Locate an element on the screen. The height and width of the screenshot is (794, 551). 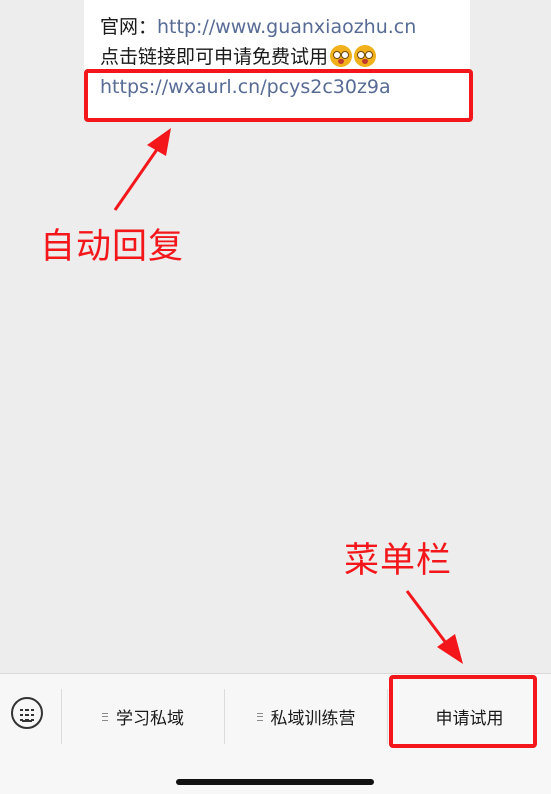
menu-item-training-camp: 私域训练营 is located at coordinates (306, 716).